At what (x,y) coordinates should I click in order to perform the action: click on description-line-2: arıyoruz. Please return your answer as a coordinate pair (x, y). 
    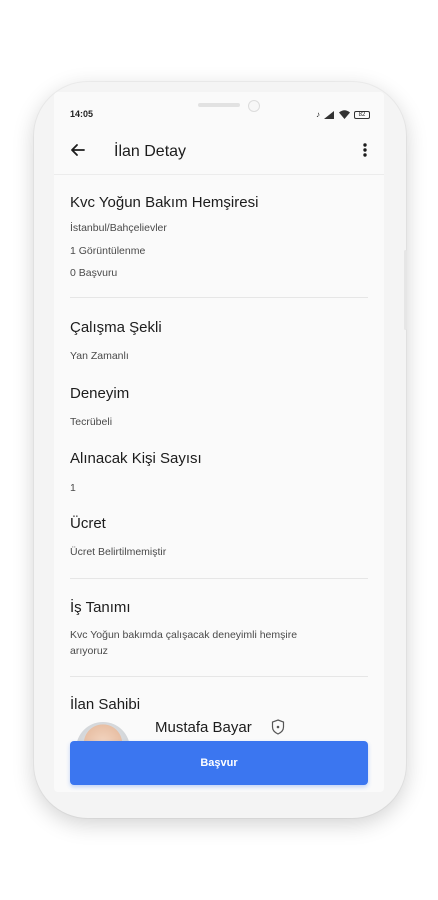
    Looking at the image, I should click on (89, 651).